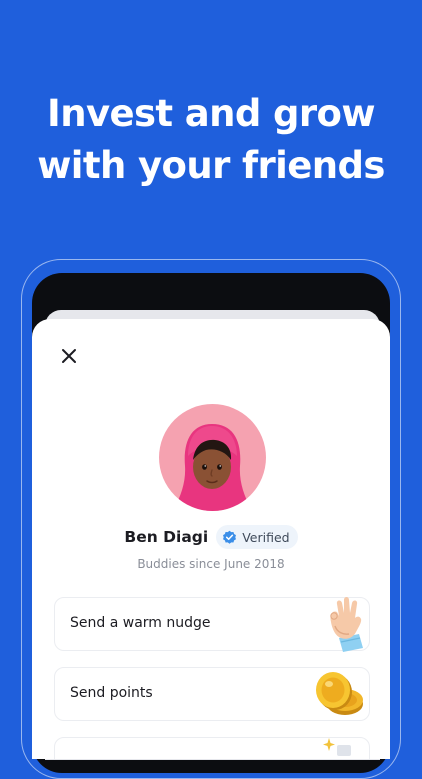  What do you see at coordinates (212, 694) in the screenshot?
I see `send-points-button: Send points` at bounding box center [212, 694].